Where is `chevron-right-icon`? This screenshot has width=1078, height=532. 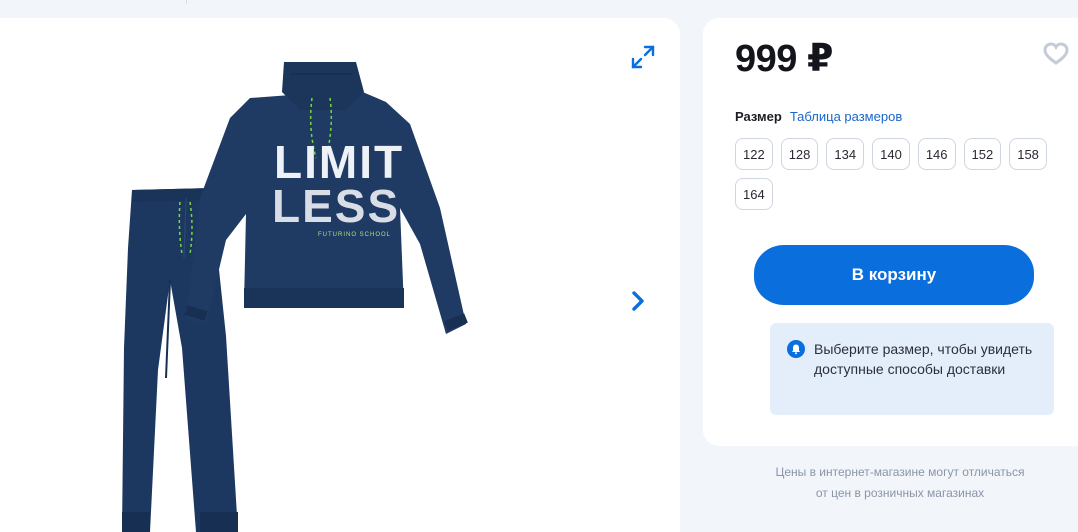
chevron-right-icon is located at coordinates (638, 301).